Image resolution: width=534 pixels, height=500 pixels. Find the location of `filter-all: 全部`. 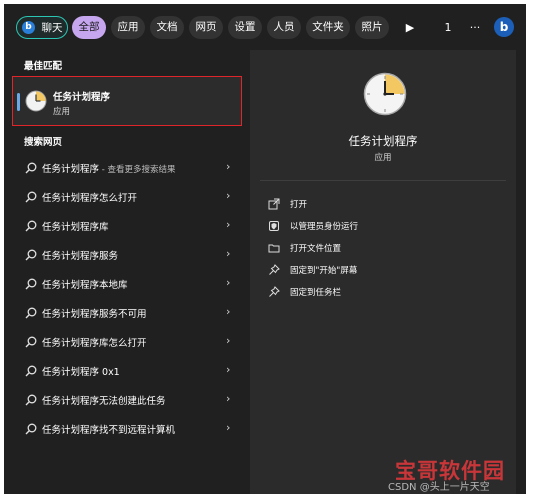

filter-all: 全部 is located at coordinates (89, 27).